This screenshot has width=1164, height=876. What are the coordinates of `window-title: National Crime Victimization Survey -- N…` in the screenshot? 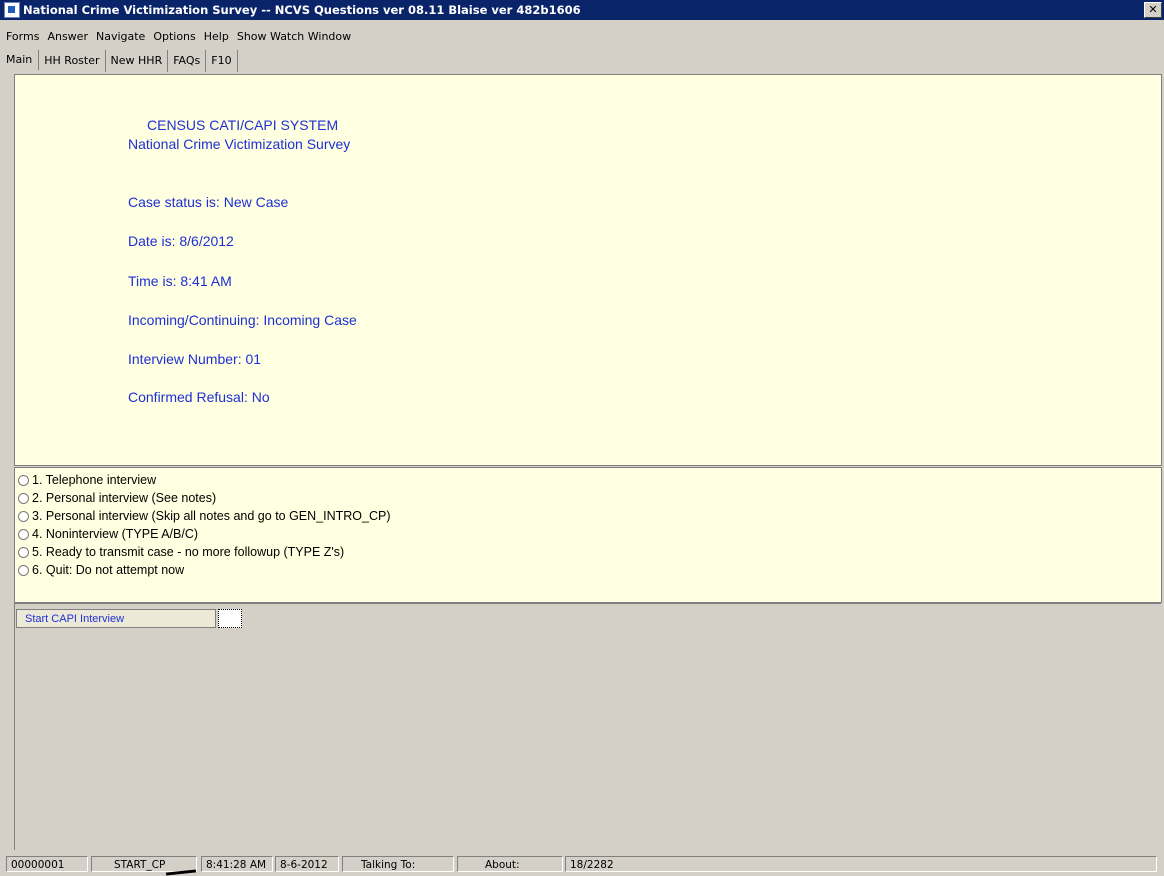 It's located at (302, 10).